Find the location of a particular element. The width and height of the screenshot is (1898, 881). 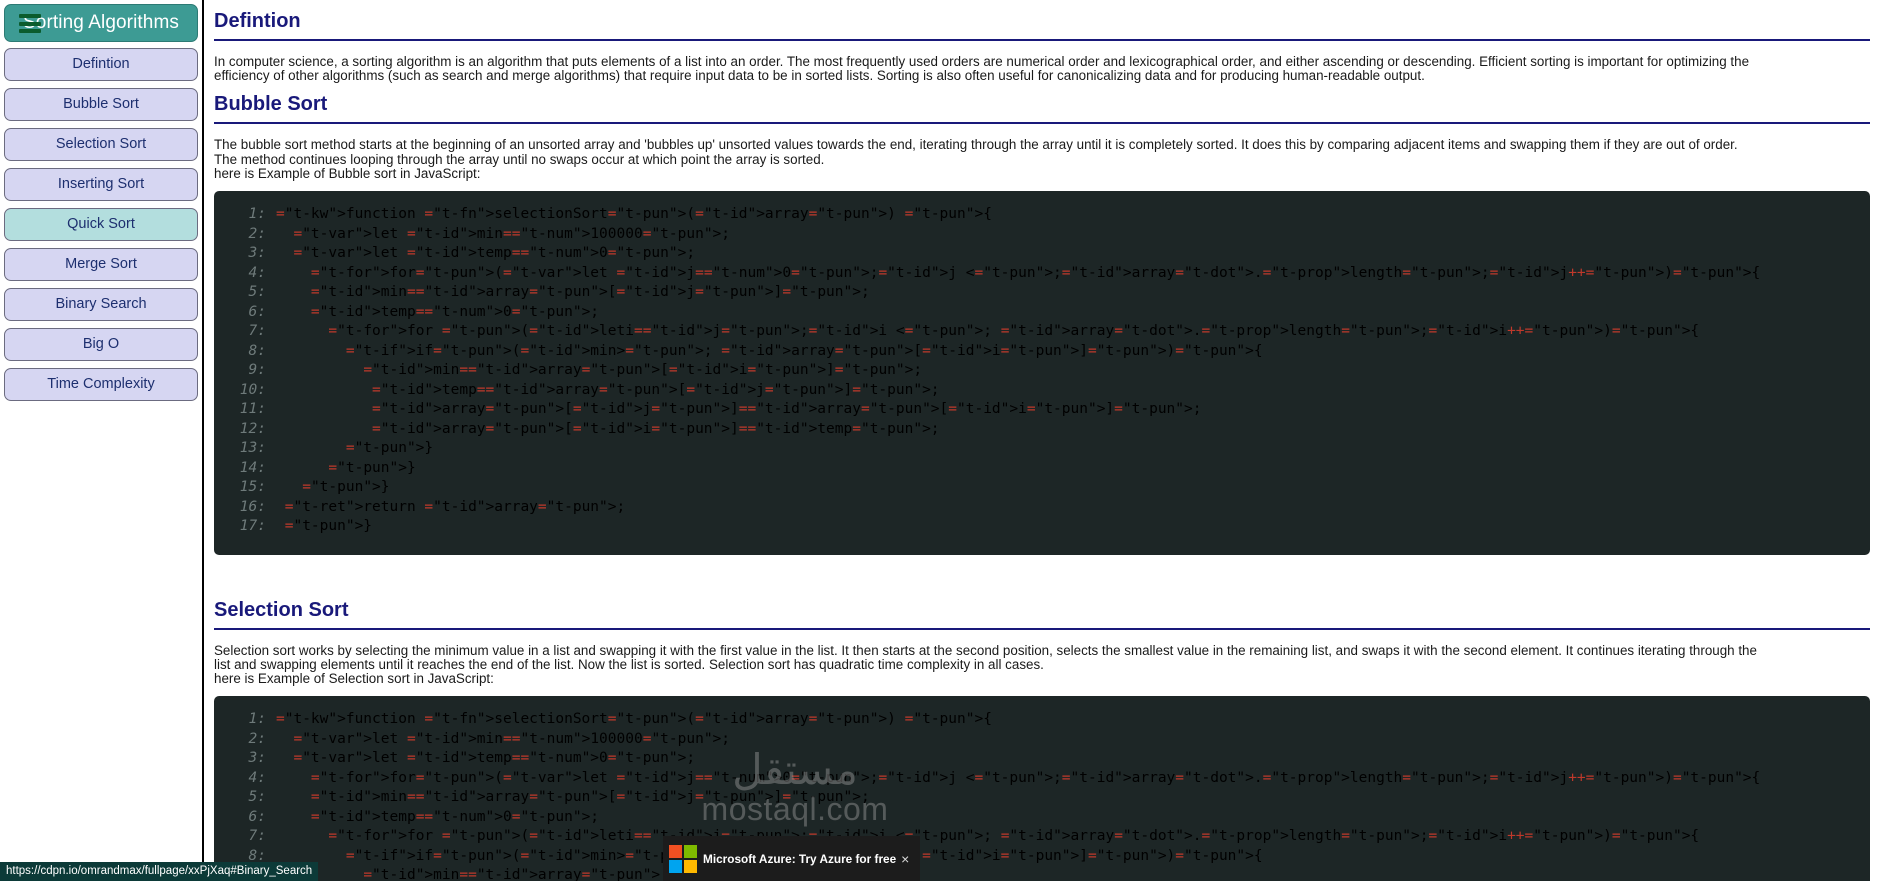

sidebar-title: Sorting Algorithms is located at coordinates (101, 22).